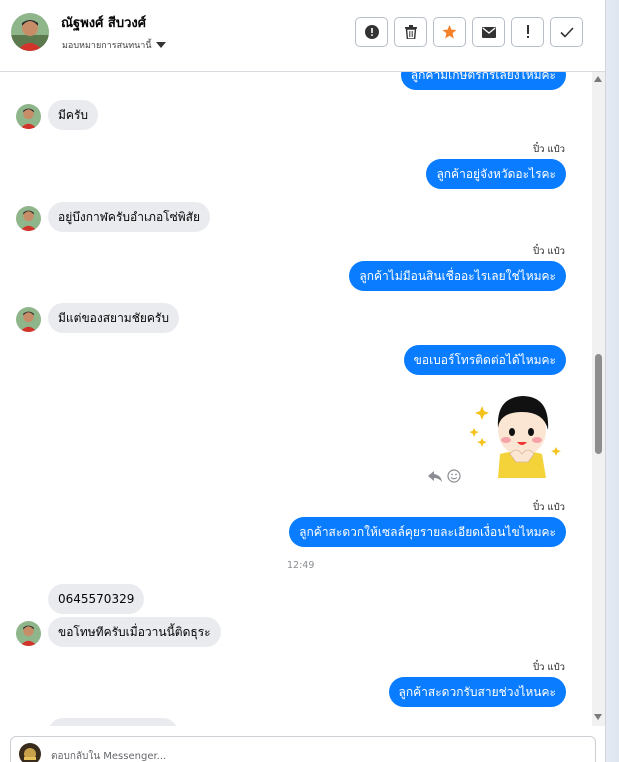 This screenshot has height=762, width=619. I want to click on message-bubble-incoming: มีครับ, so click(73, 115).